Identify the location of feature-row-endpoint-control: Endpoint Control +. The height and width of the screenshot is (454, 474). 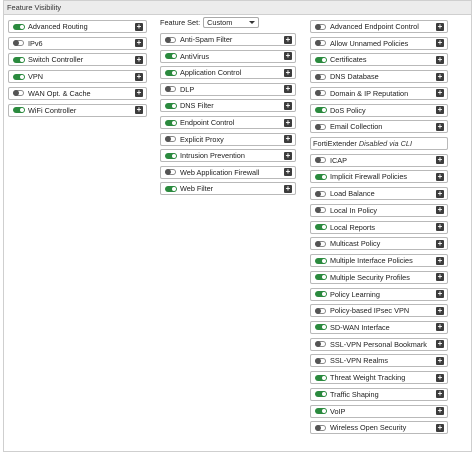
(228, 122).